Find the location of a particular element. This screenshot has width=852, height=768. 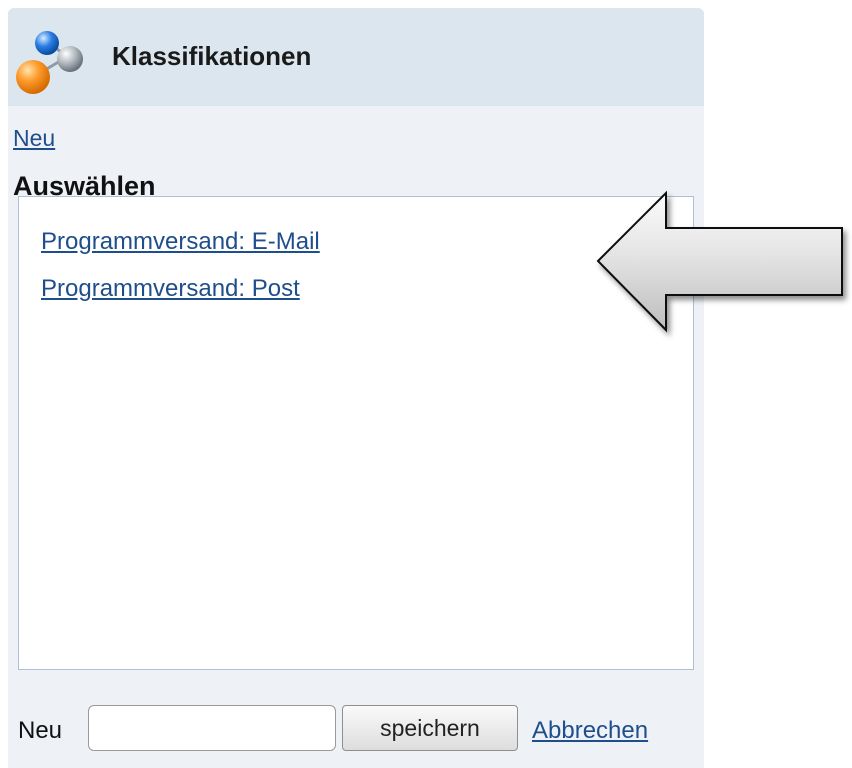

new-classification-input is located at coordinates (212, 728).